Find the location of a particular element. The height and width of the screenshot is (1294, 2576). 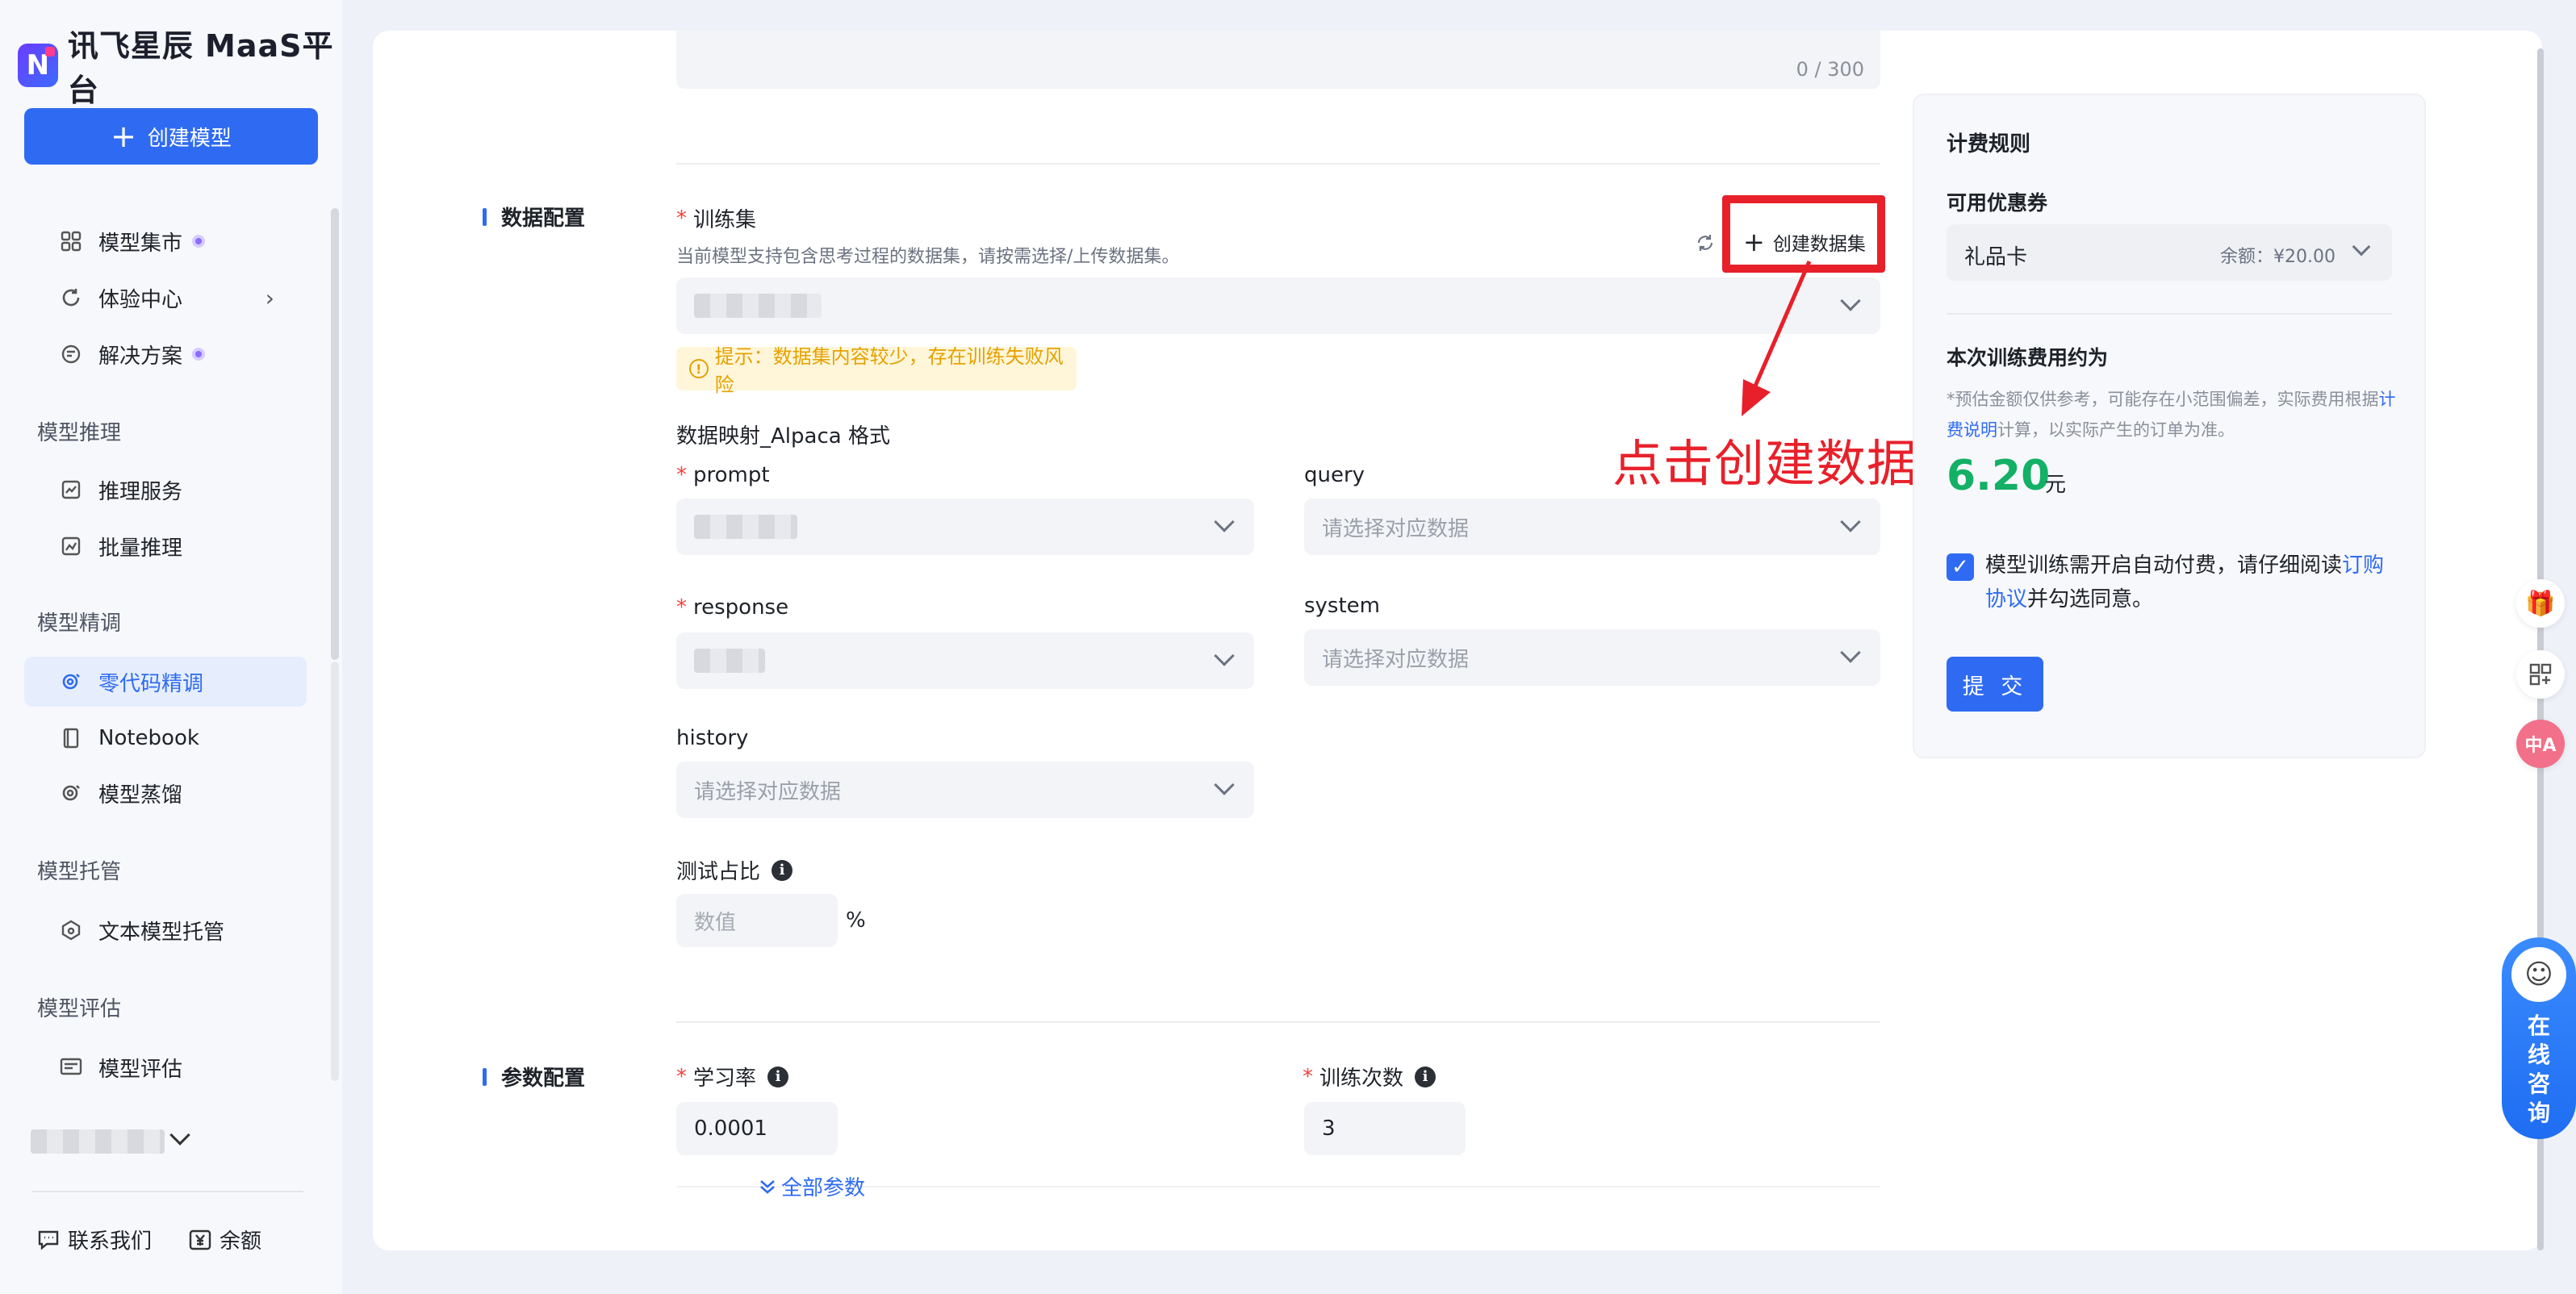

submit-button: 提 交 is located at coordinates (1995, 684).